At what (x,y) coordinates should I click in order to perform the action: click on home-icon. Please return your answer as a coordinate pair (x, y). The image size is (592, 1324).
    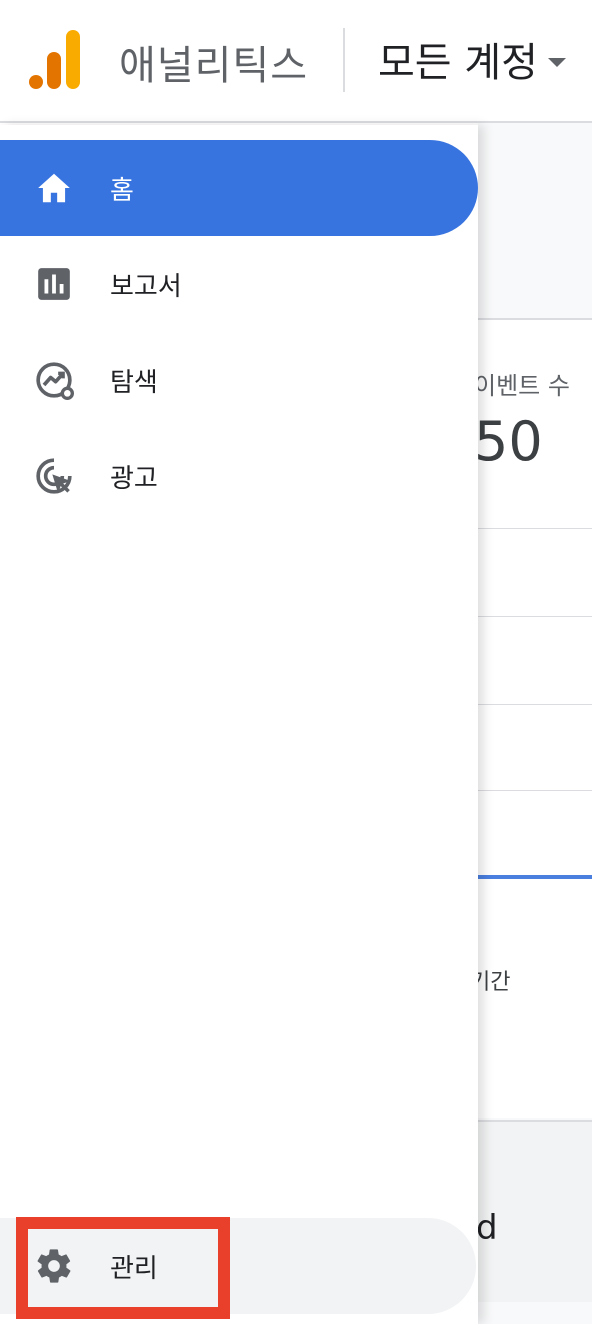
    Looking at the image, I should click on (54, 188).